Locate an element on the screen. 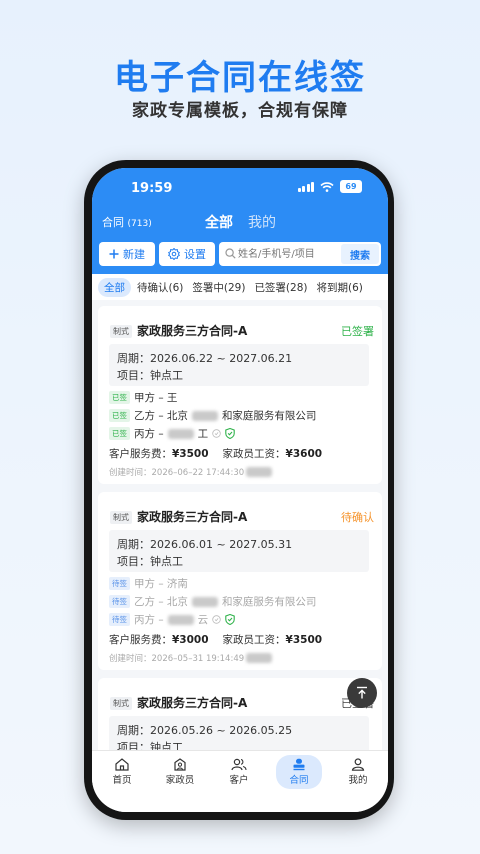 The height and width of the screenshot is (854, 480). new-contract-button: 新建 is located at coordinates (127, 254).